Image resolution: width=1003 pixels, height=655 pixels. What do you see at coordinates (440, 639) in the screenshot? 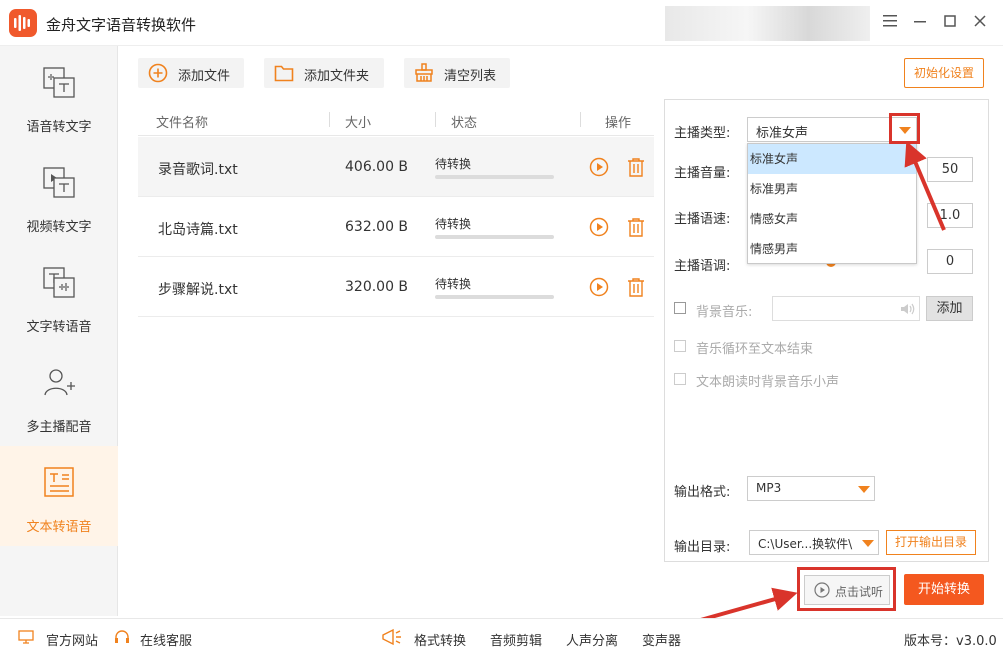
I see `format-convert-link: 格式转换` at bounding box center [440, 639].